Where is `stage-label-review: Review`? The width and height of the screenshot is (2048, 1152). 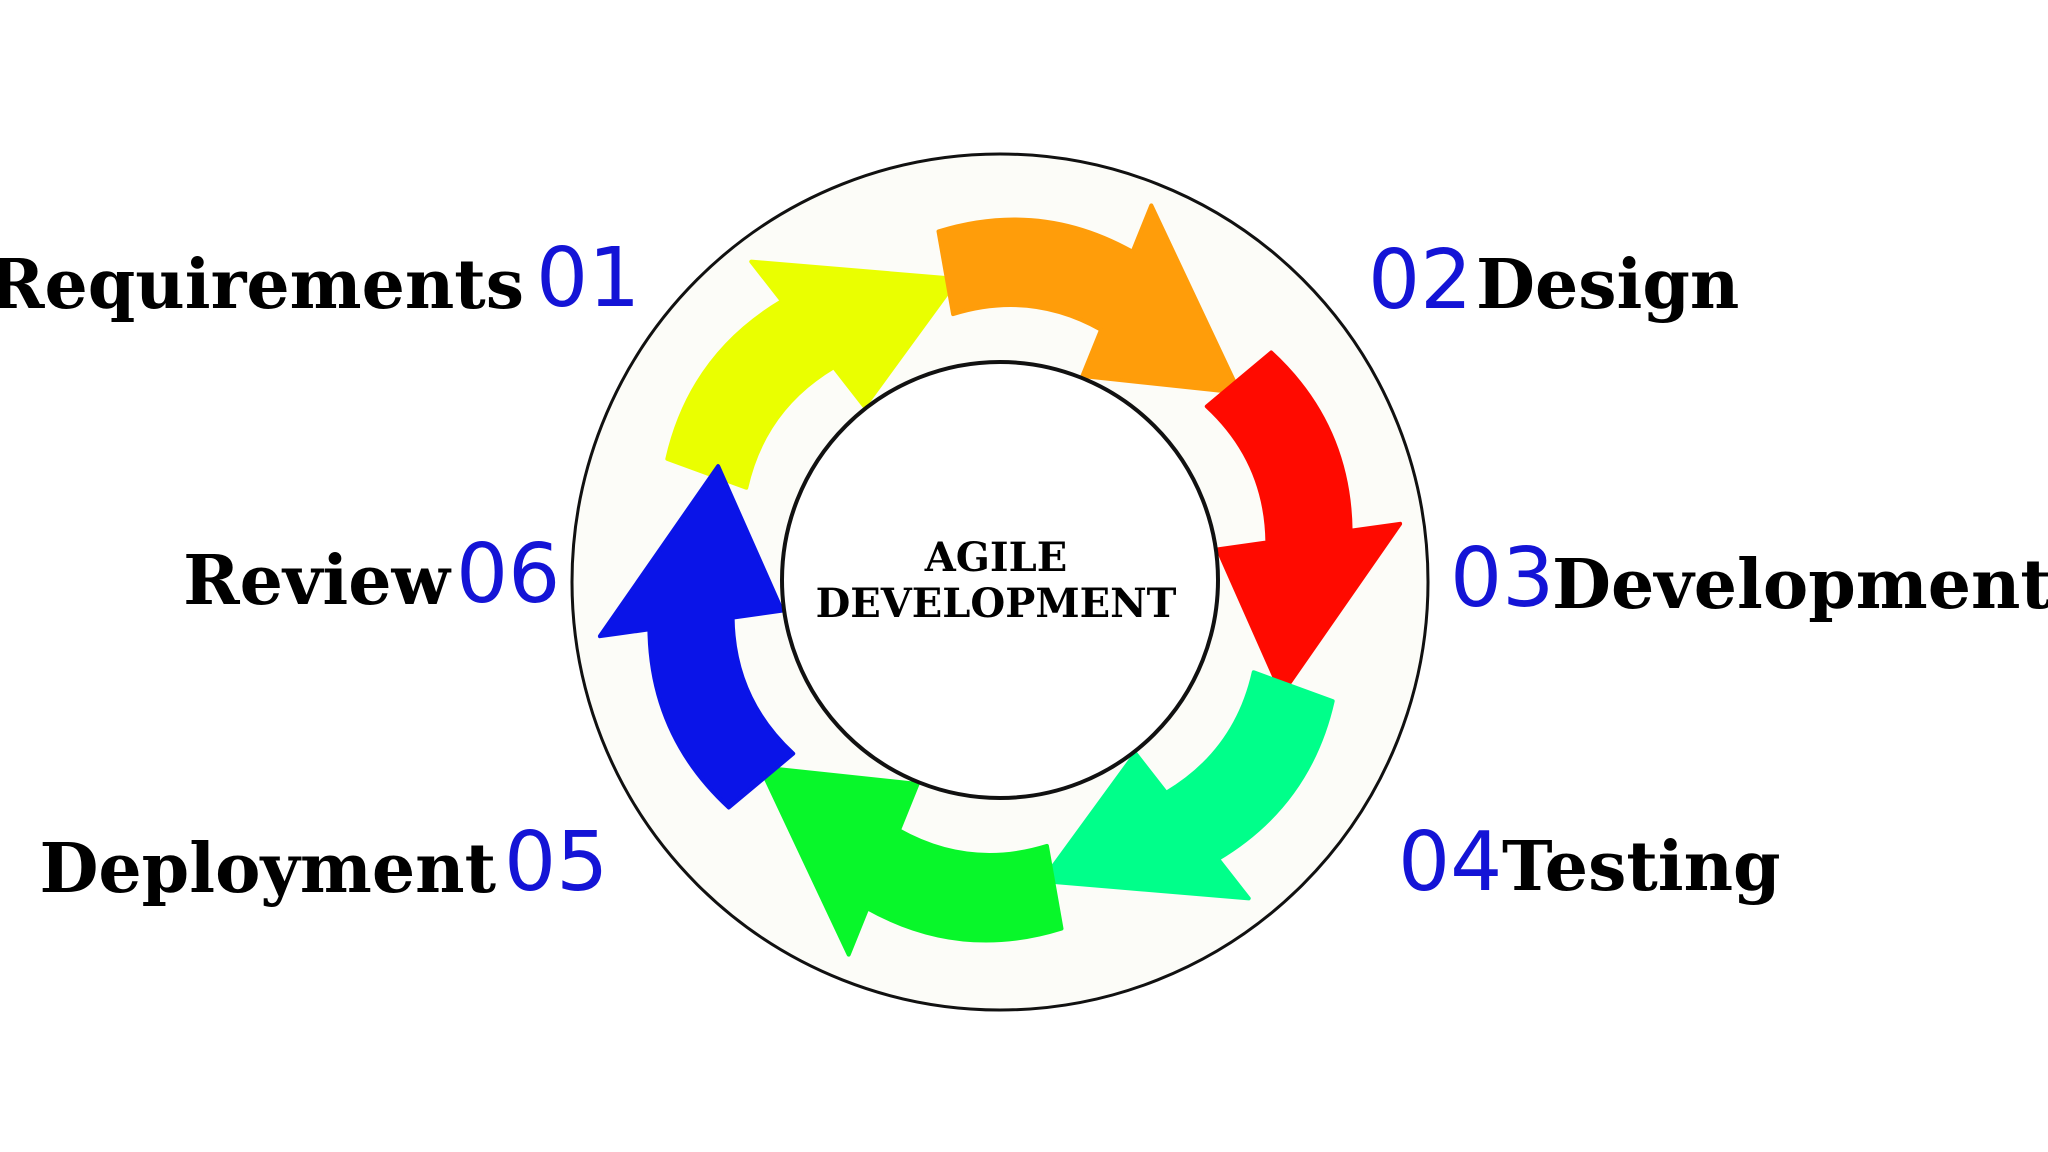 stage-label-review: Review is located at coordinates (317, 581).